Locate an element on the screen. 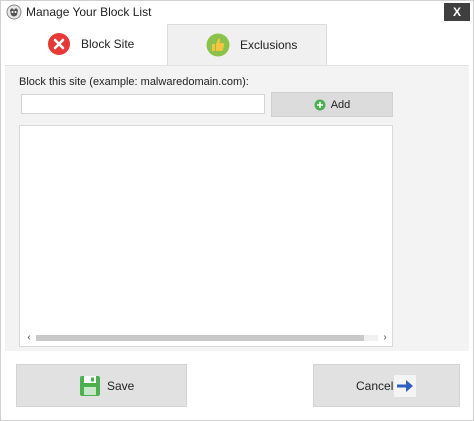  close-icon: X is located at coordinates (456, 12).